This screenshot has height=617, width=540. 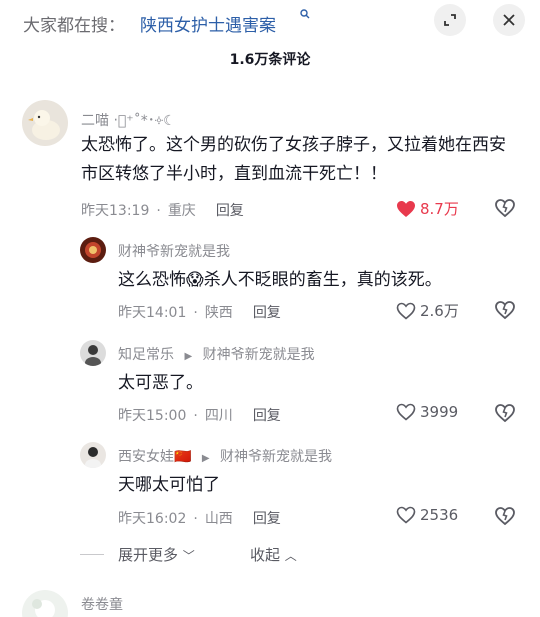 I want to click on reply-meta: 昨天15:00 · 四川 回复, so click(x=199, y=416).